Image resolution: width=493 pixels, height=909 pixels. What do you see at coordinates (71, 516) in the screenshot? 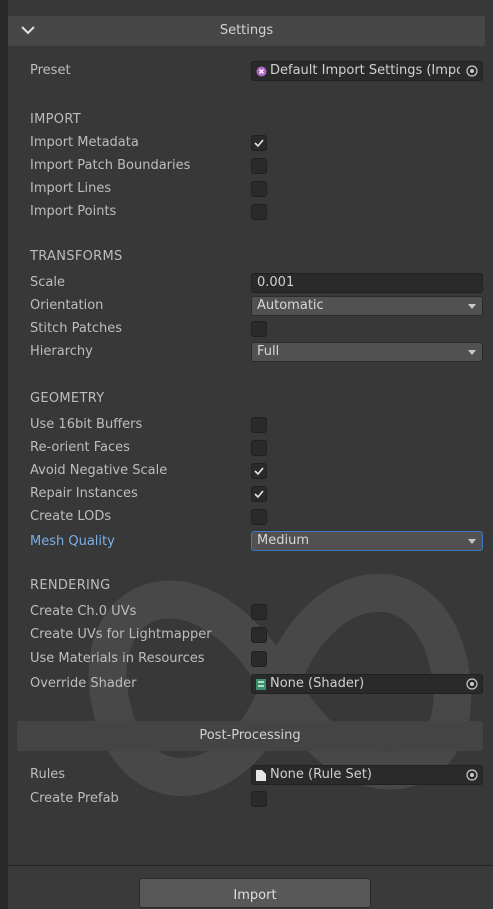
I see `create-lods-label: Create LODs` at bounding box center [71, 516].